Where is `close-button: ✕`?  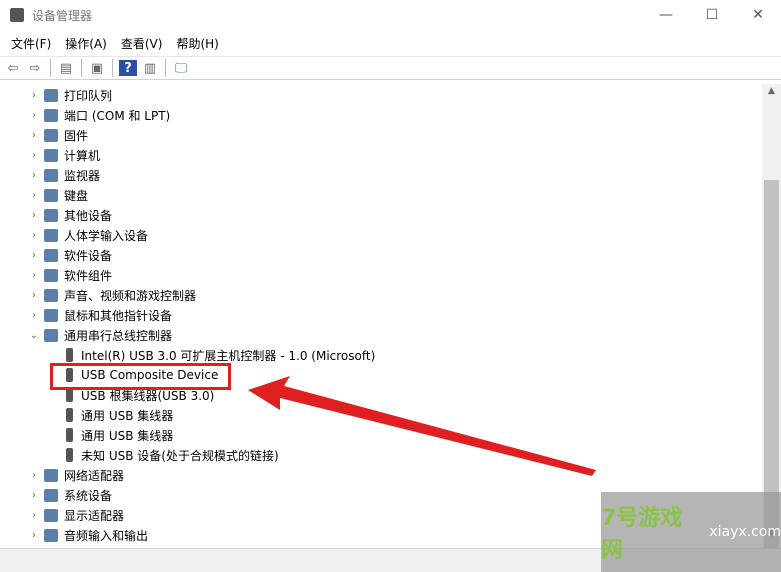
close-button: ✕ is located at coordinates (758, 15).